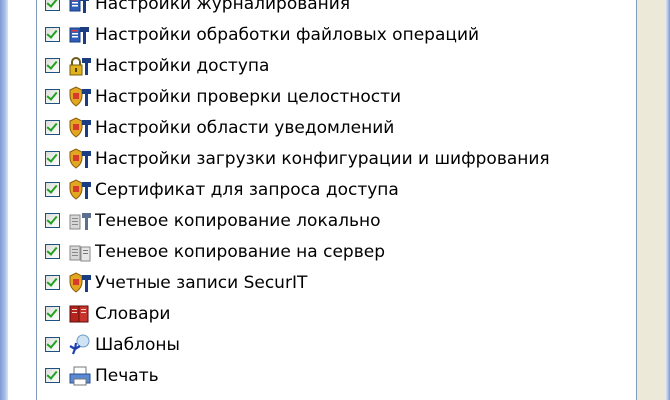 This screenshot has height=400, width=670. What do you see at coordinates (137, 344) in the screenshot?
I see `item-label: Шаблоны` at bounding box center [137, 344].